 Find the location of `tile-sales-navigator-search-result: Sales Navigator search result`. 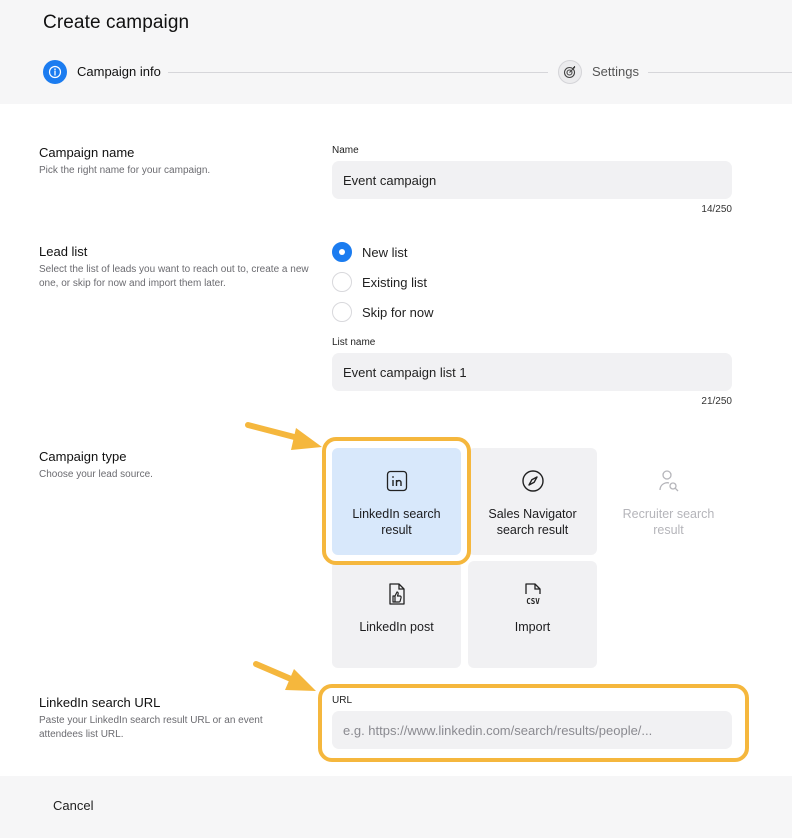

tile-sales-navigator-search-result: Sales Navigator search result is located at coordinates (532, 501).